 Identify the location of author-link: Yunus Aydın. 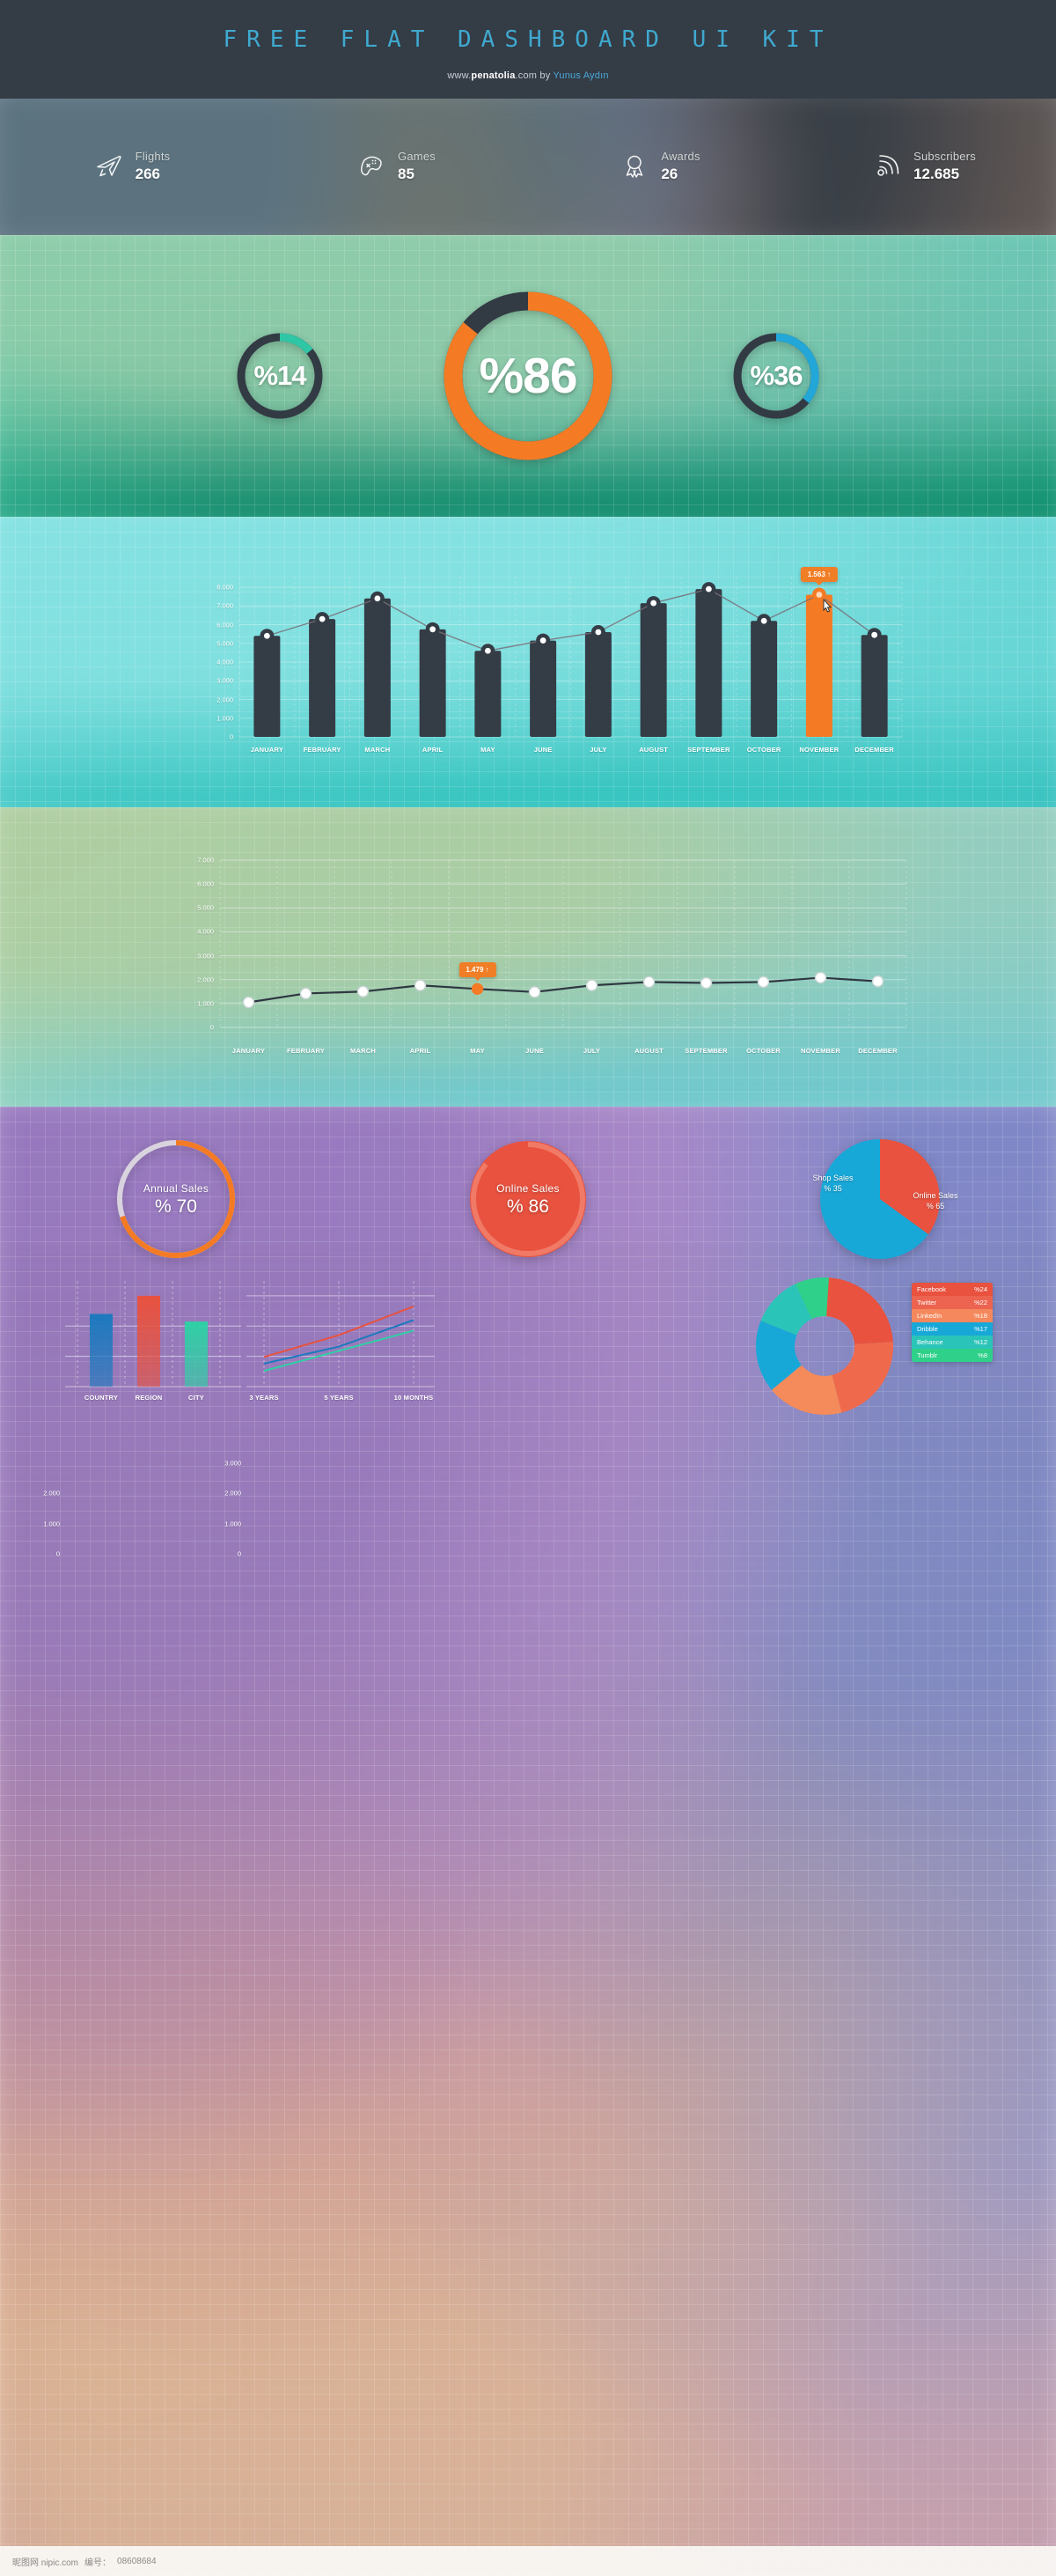
(581, 75).